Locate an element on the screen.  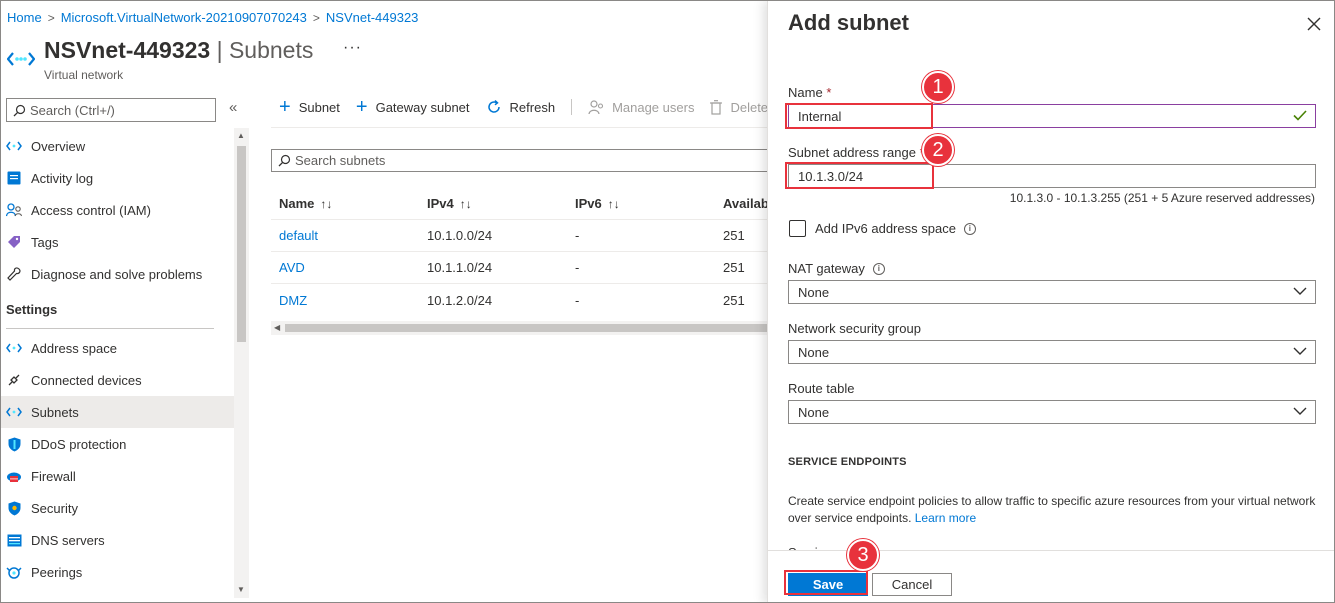
nav-item-access-control: Access control (IAM) is located at coordinates (117, 210).